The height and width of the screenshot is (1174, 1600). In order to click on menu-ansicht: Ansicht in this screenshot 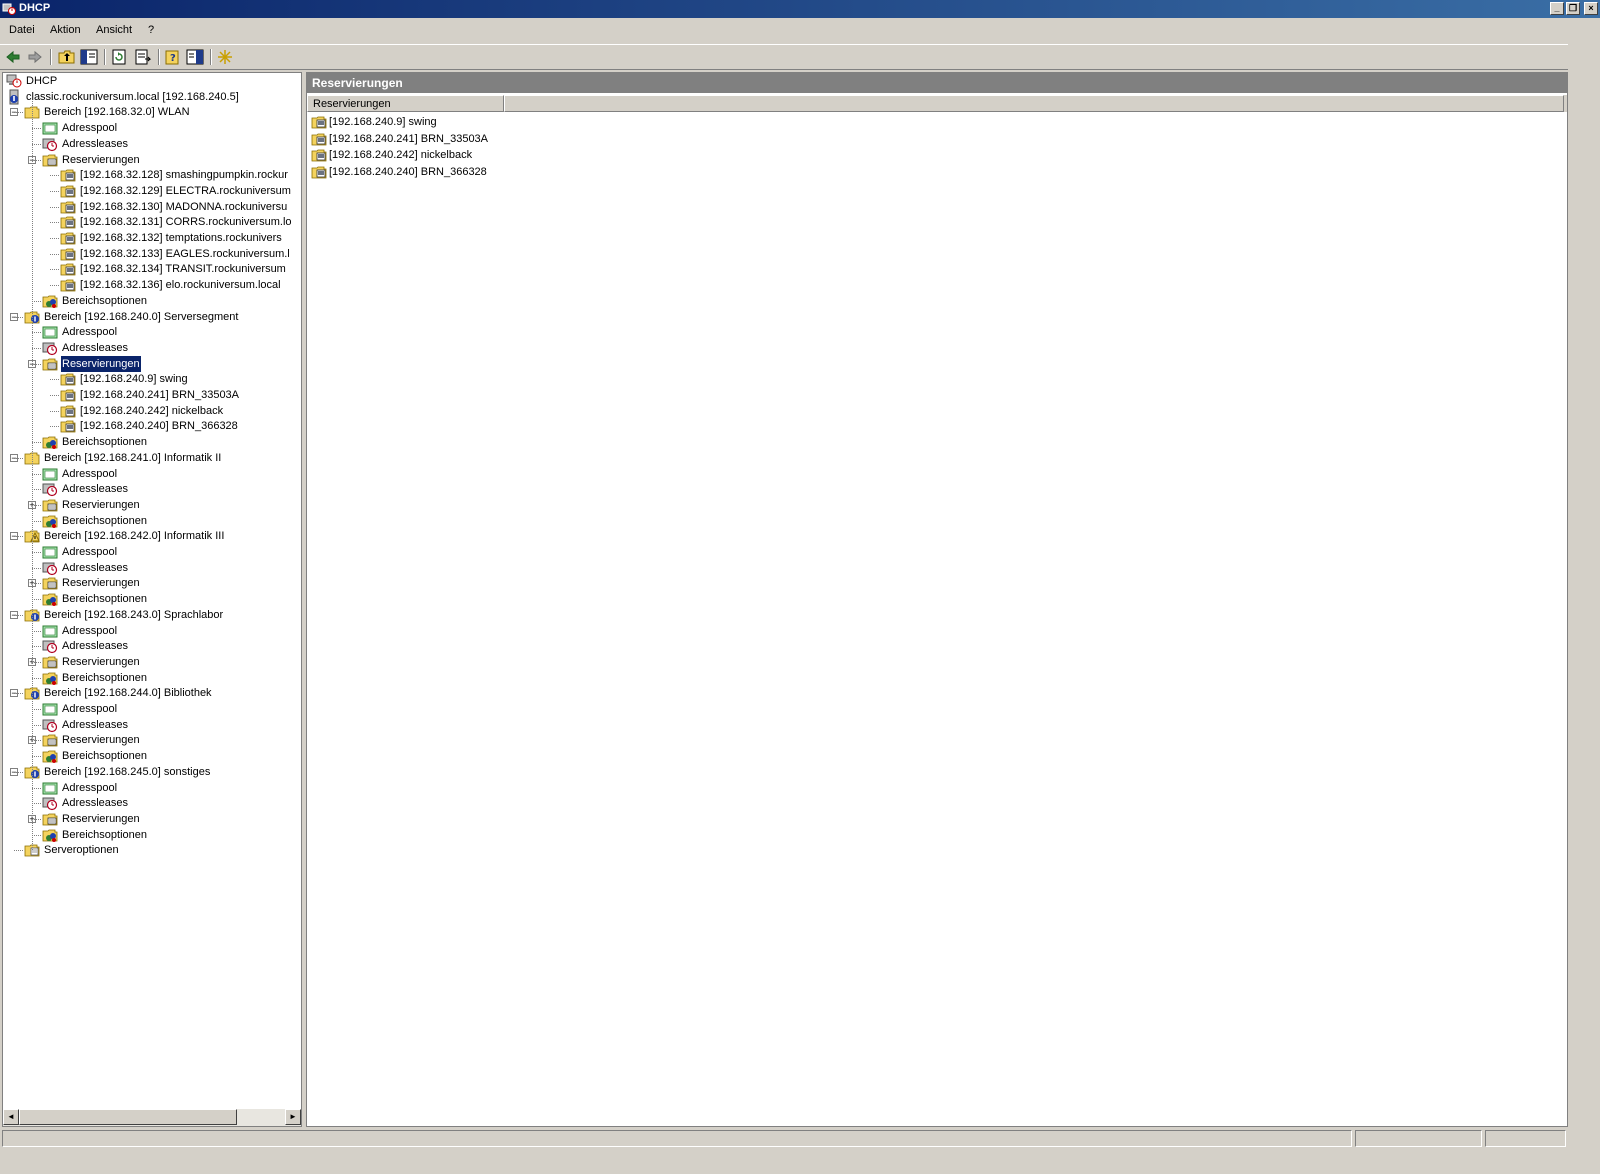, I will do `click(114, 30)`.